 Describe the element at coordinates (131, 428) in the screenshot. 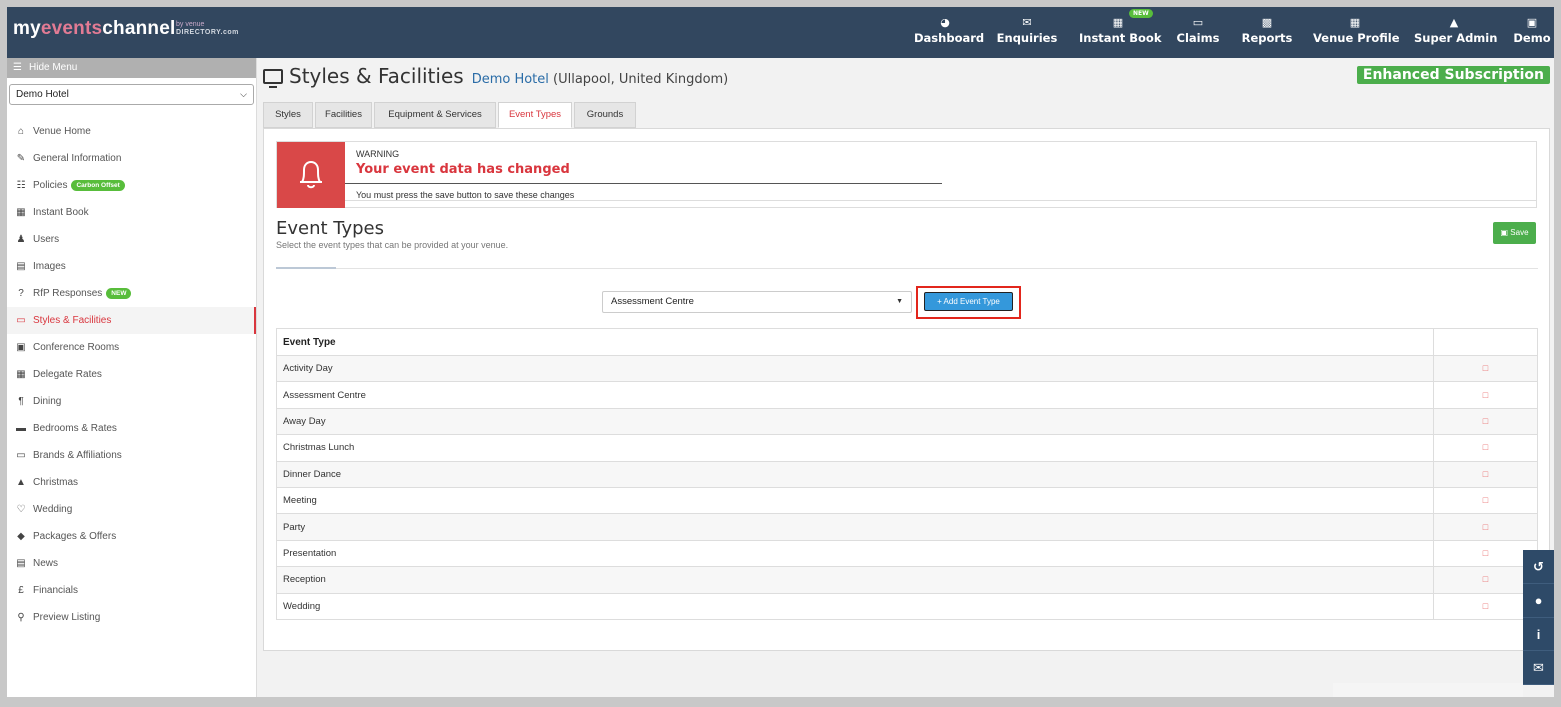

I see `sidebar-item-bedrooms-rates: ▬ Bedrooms & Rates` at that location.